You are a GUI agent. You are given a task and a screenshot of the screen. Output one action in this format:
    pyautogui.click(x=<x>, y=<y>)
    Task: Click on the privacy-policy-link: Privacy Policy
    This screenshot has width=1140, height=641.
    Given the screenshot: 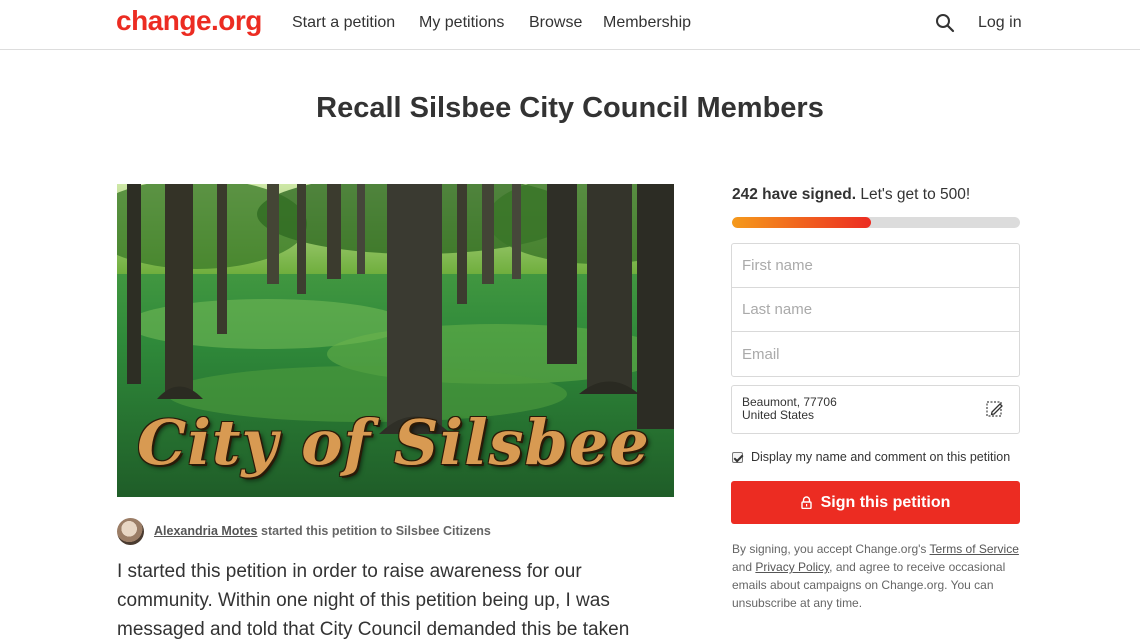 What is the action you would take?
    pyautogui.click(x=792, y=567)
    